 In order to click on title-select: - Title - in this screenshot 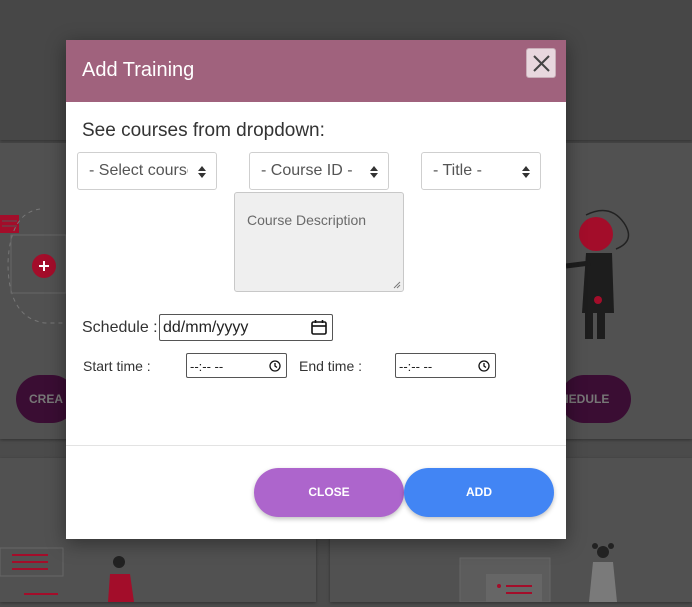, I will do `click(481, 171)`.